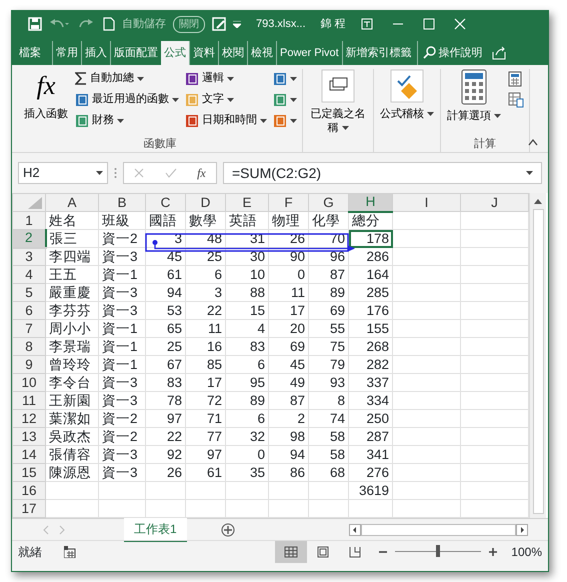 The height and width of the screenshot is (582, 567). Describe the element at coordinates (370, 419) in the screenshot. I see `table-cell: 250` at that location.